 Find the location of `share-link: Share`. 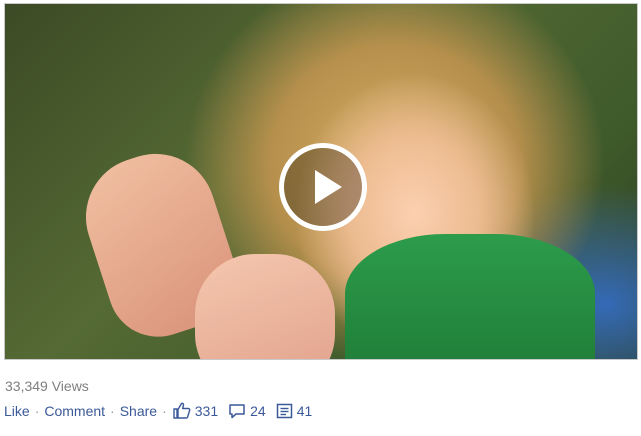

share-link: Share is located at coordinates (138, 411).